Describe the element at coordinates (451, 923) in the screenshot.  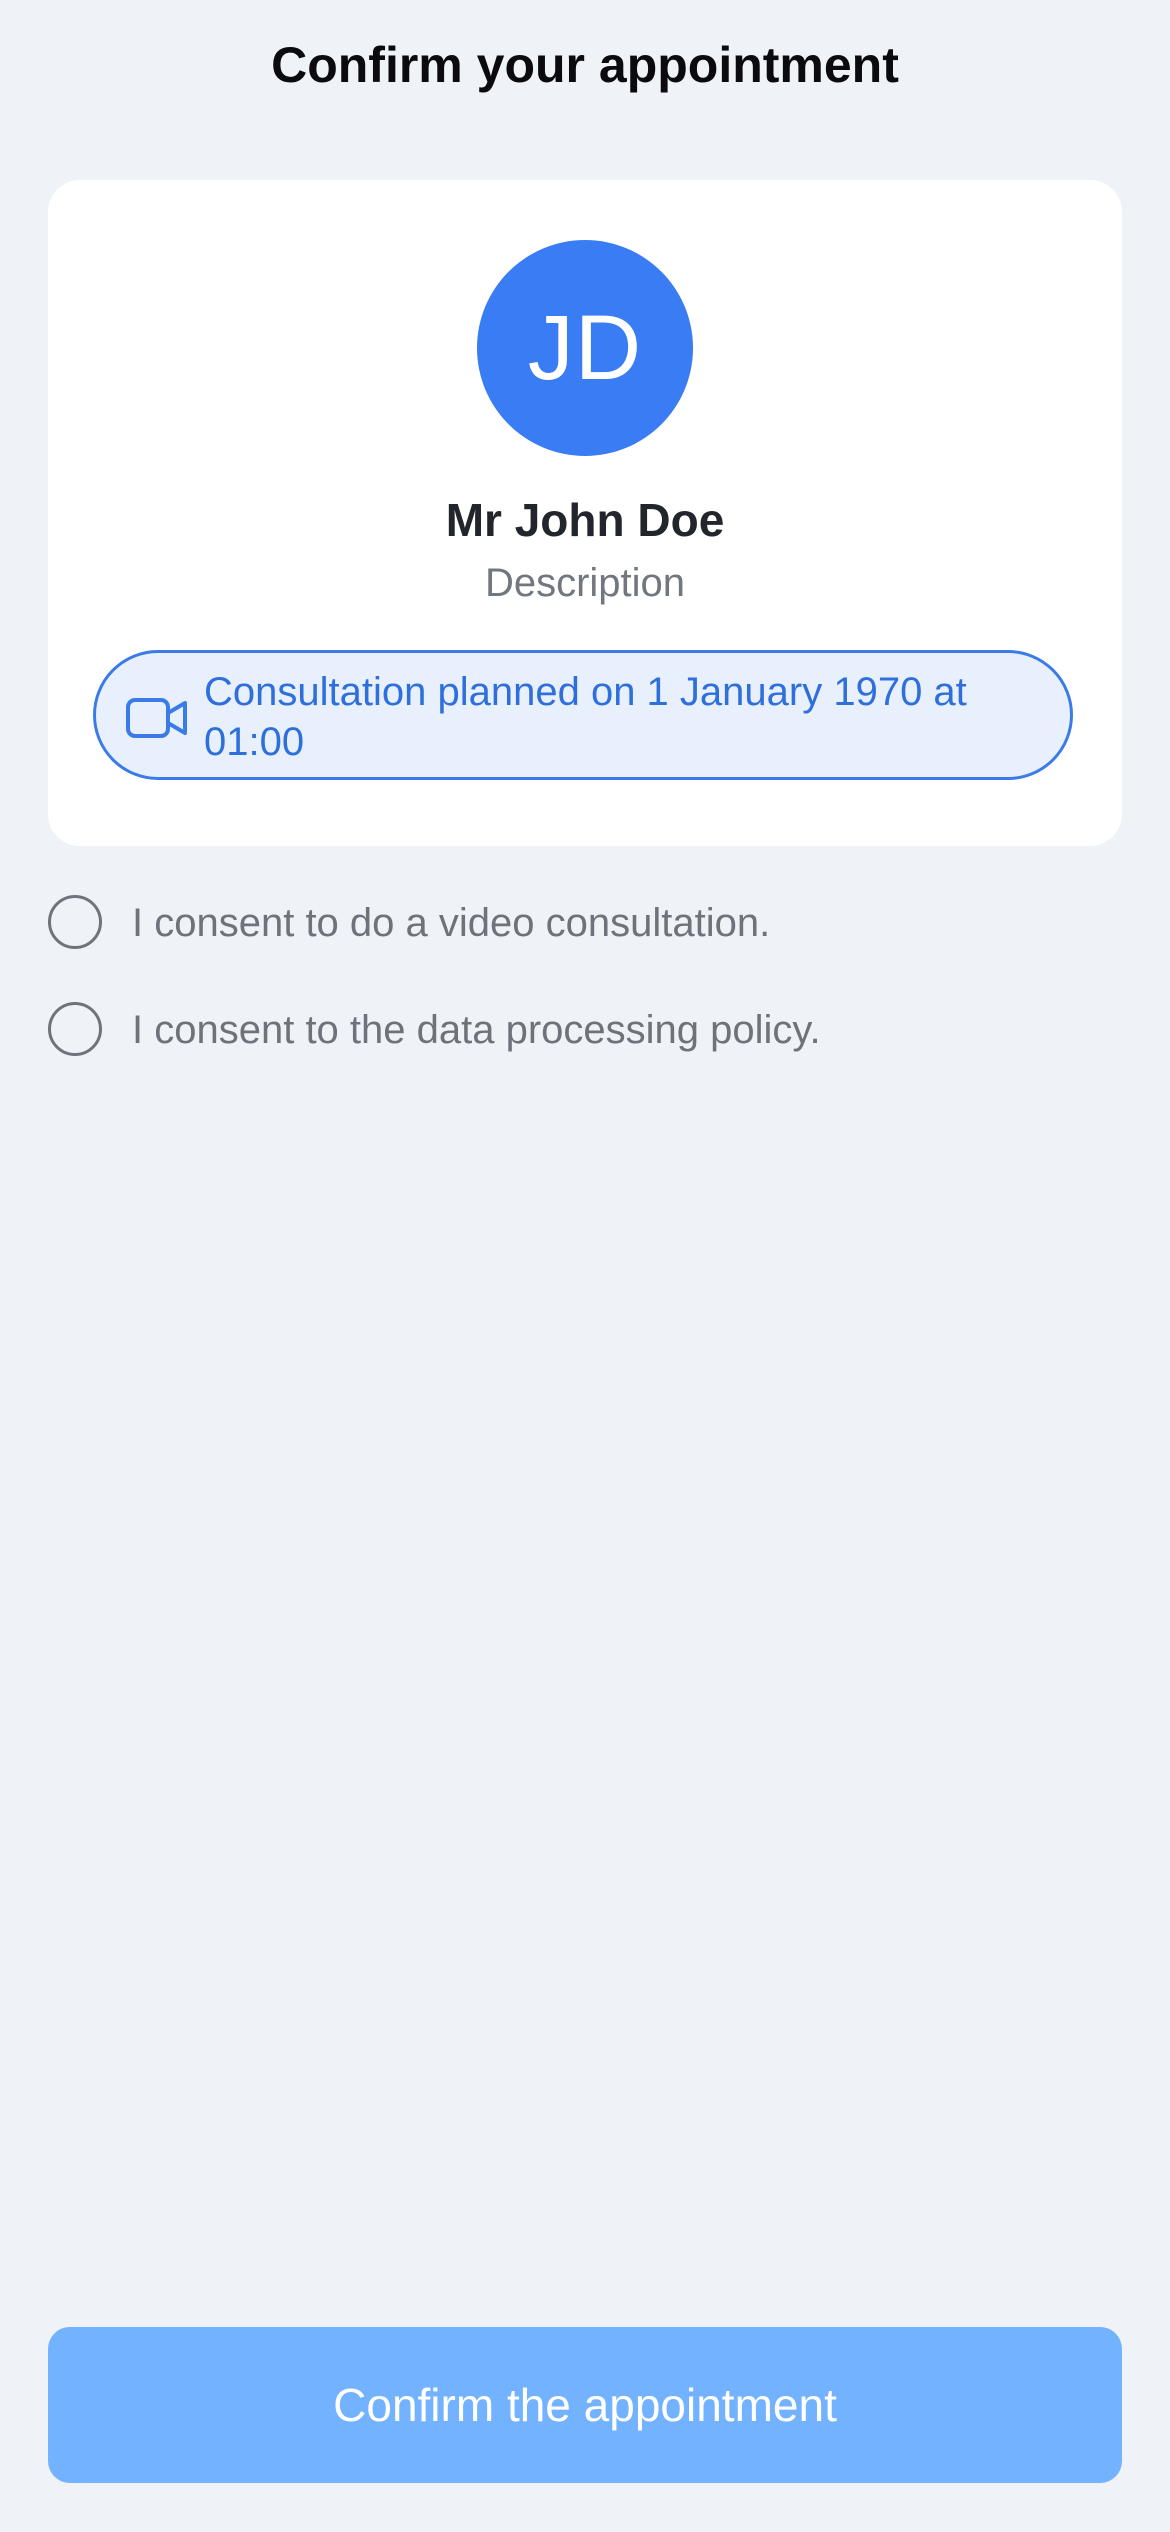
I see `consent-video-label: I consent to do a video consultation.` at that location.